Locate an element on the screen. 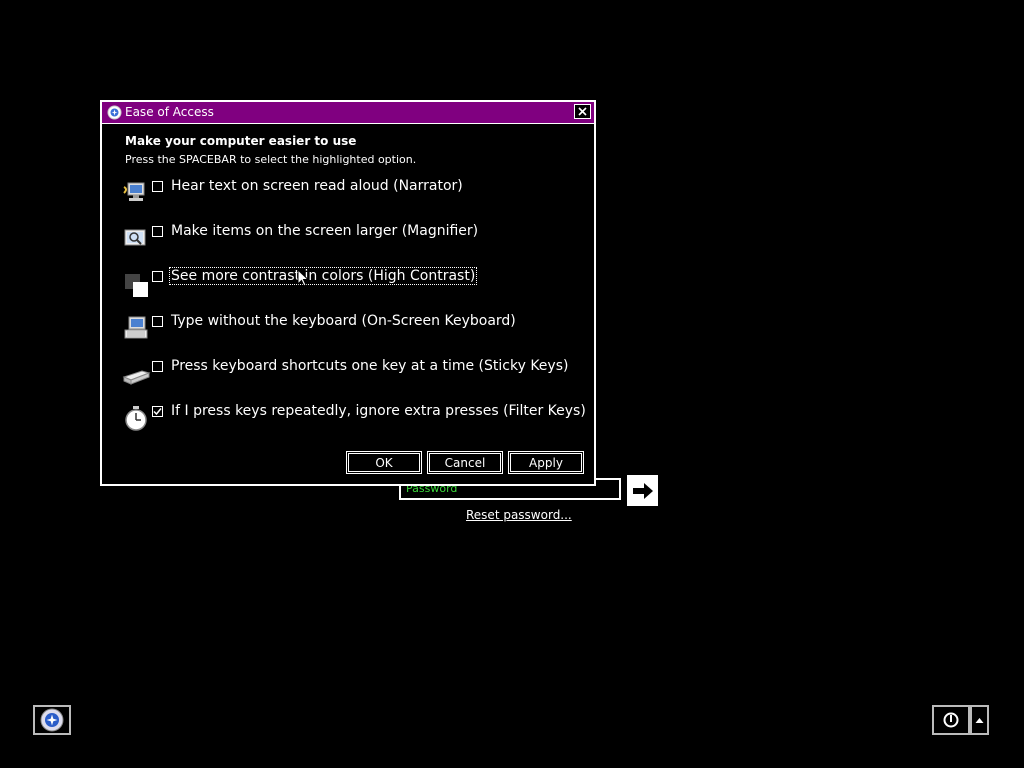 The width and height of the screenshot is (1024, 768). high-contrast-checkbox is located at coordinates (157, 276).